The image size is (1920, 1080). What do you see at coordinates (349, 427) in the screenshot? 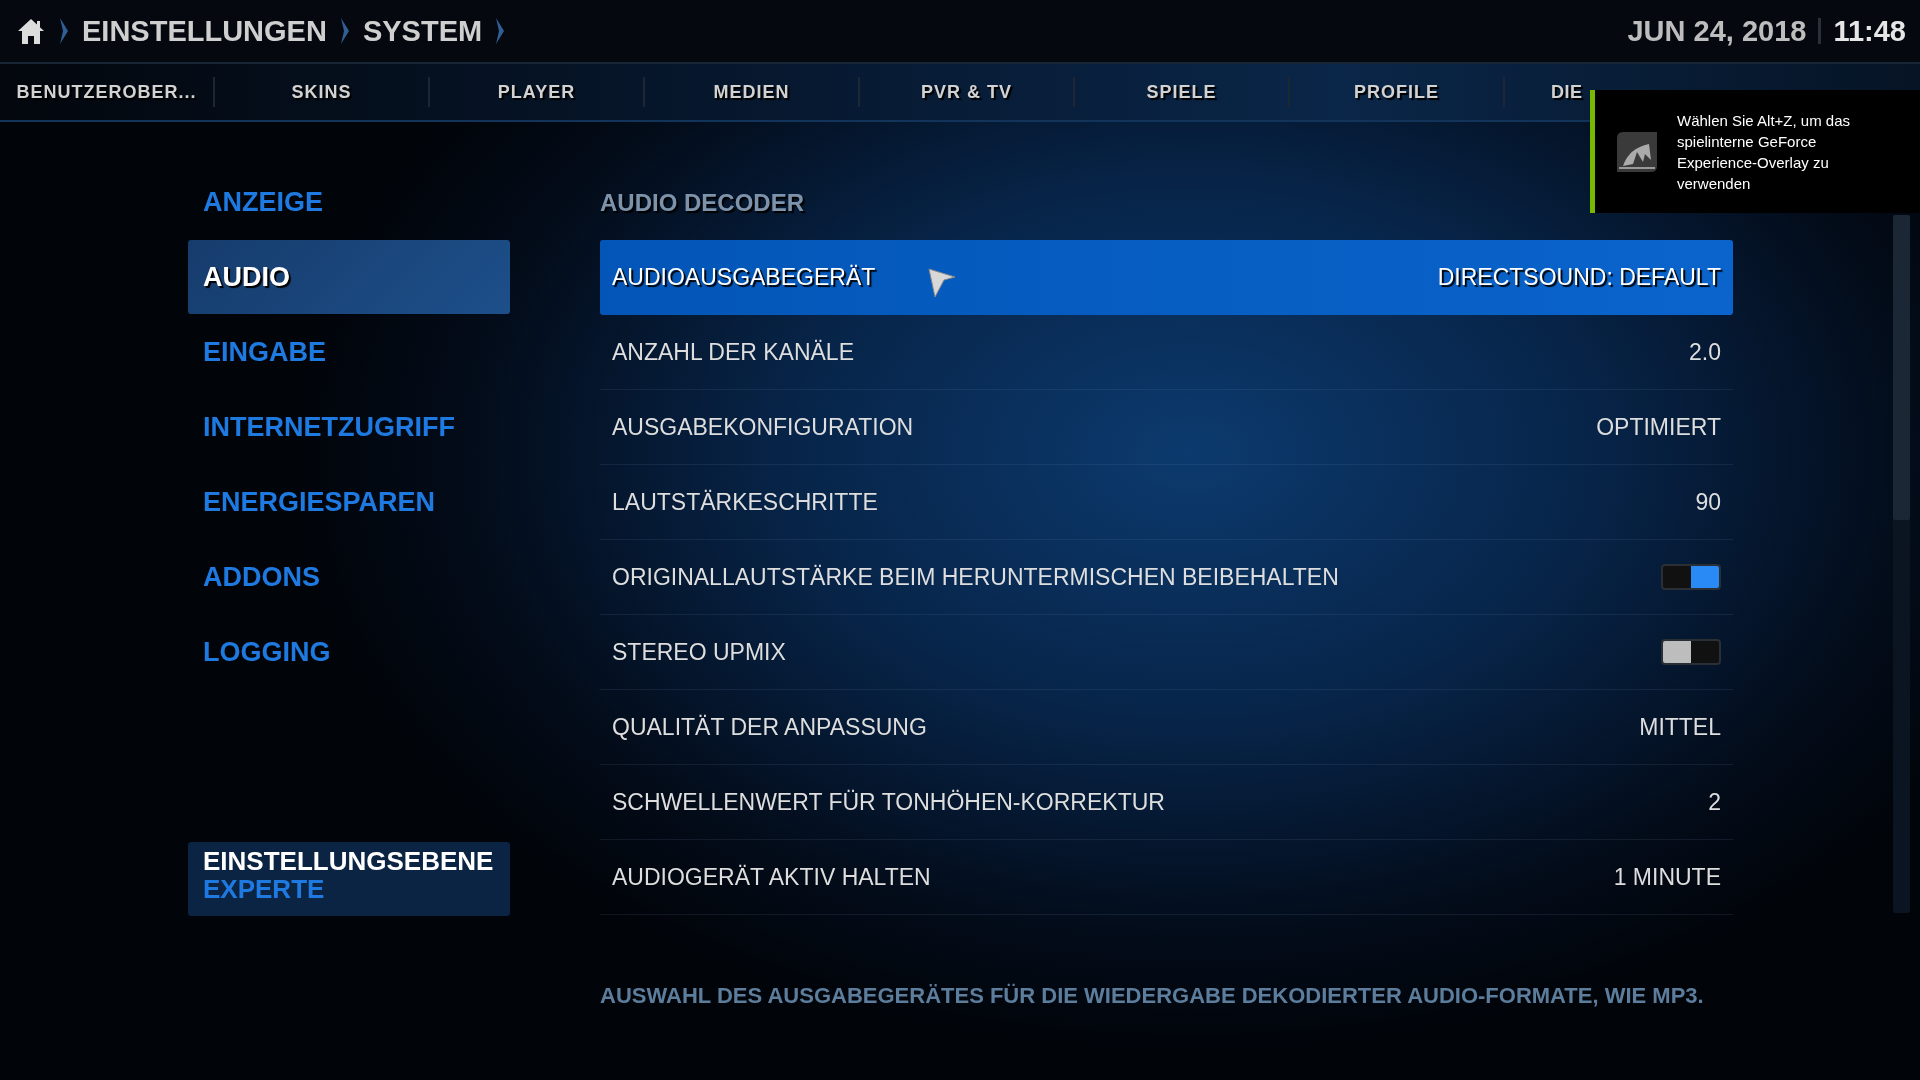
I see `sidebar-item: INTERNETZUGRIFF` at bounding box center [349, 427].